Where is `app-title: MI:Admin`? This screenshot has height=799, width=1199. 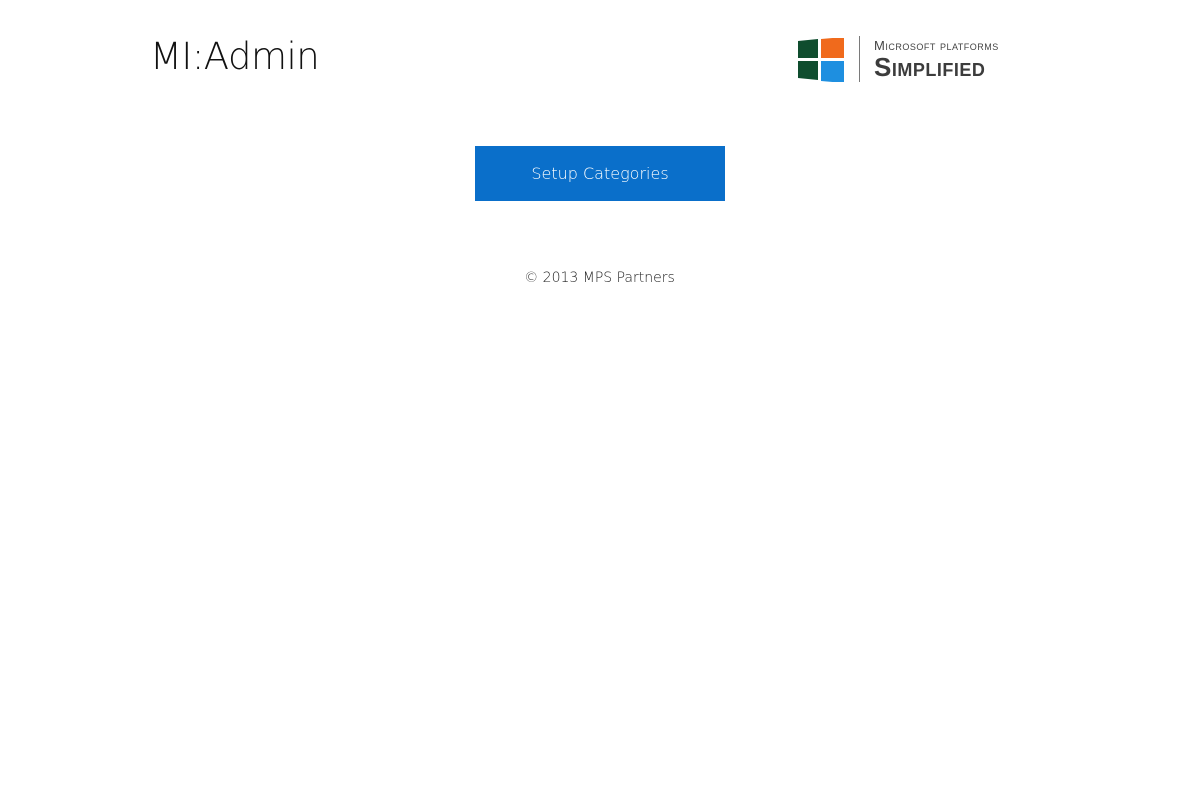
app-title: MI:Admin is located at coordinates (235, 56).